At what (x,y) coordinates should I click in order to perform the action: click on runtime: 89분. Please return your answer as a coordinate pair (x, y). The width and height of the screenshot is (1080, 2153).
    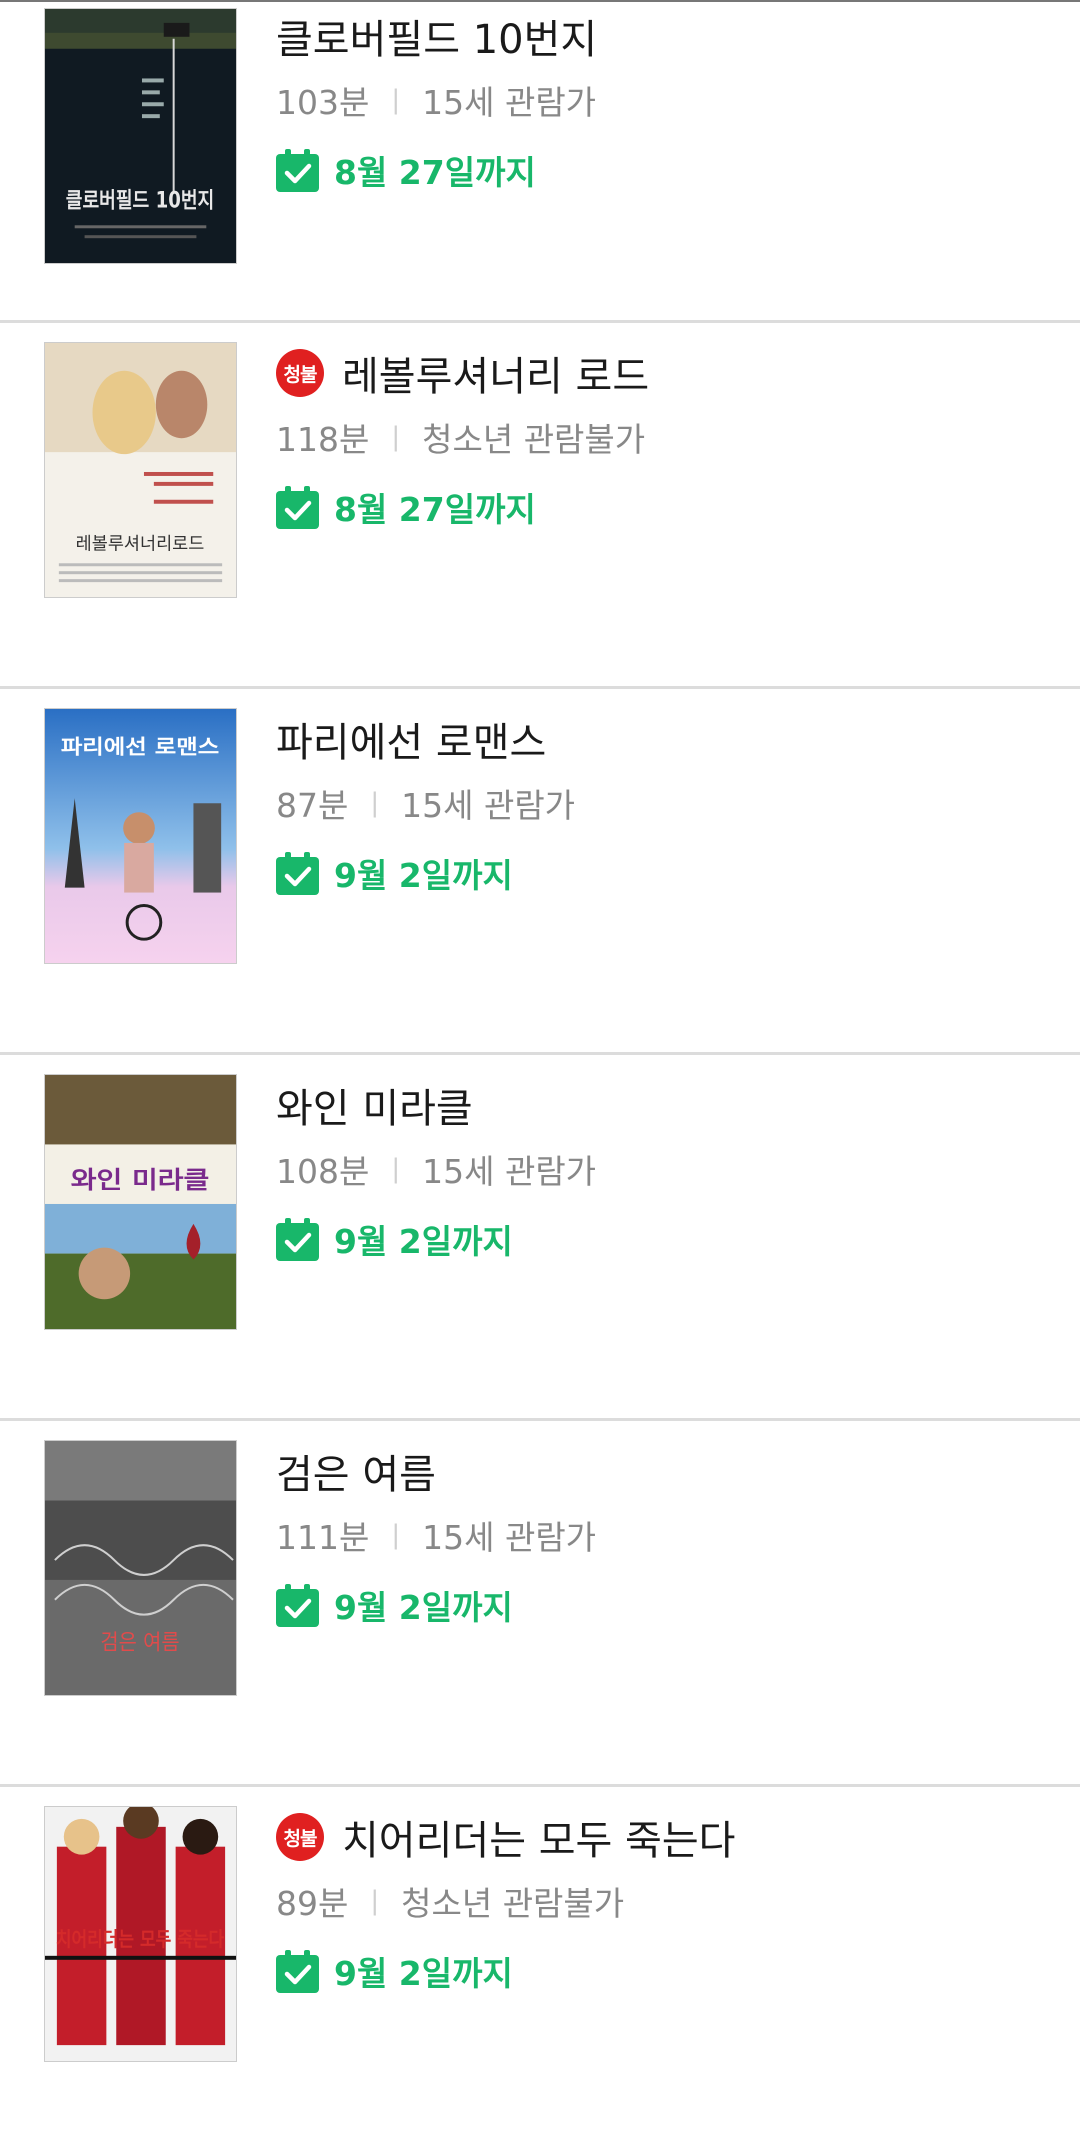
    Looking at the image, I should click on (312, 1903).